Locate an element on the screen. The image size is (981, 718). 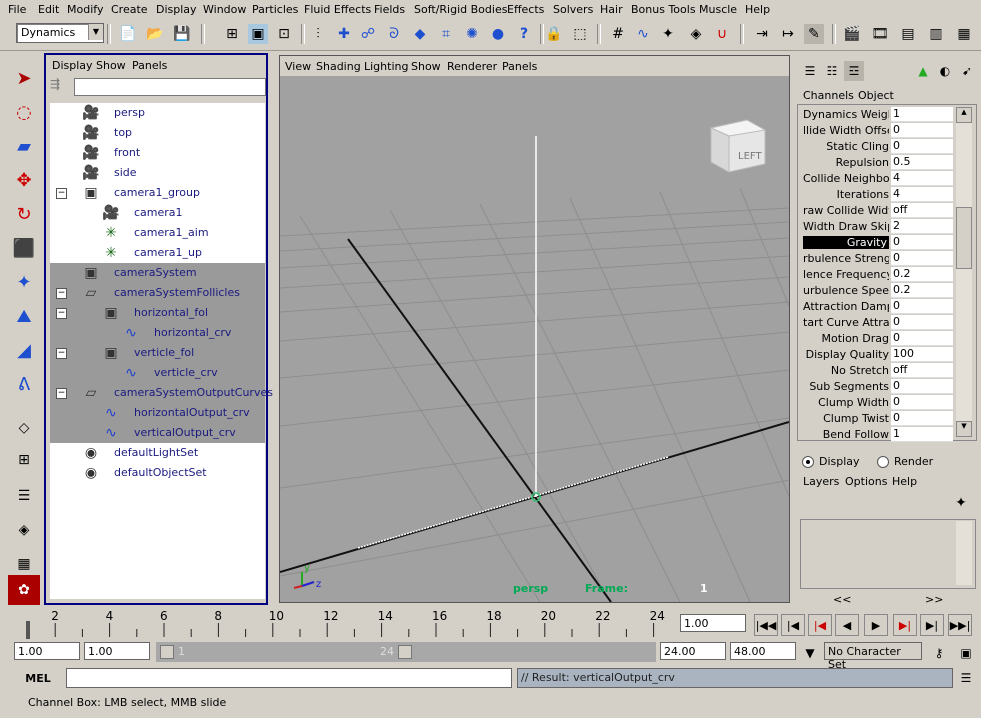
channel-row: Sub Segments 0 is located at coordinates (877, 387).